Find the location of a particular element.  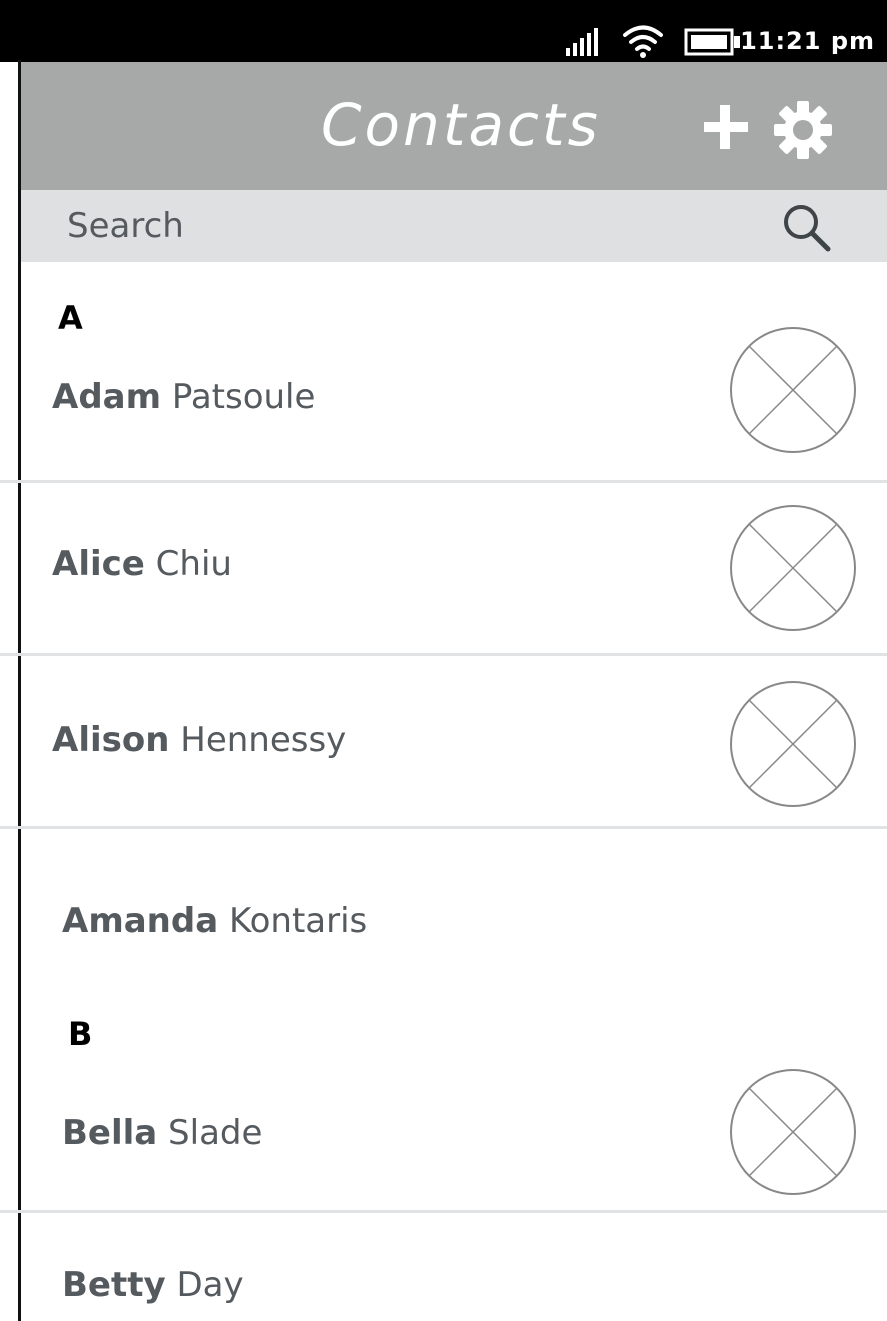

contact-name: Alison Hennessy is located at coordinates (199, 740).